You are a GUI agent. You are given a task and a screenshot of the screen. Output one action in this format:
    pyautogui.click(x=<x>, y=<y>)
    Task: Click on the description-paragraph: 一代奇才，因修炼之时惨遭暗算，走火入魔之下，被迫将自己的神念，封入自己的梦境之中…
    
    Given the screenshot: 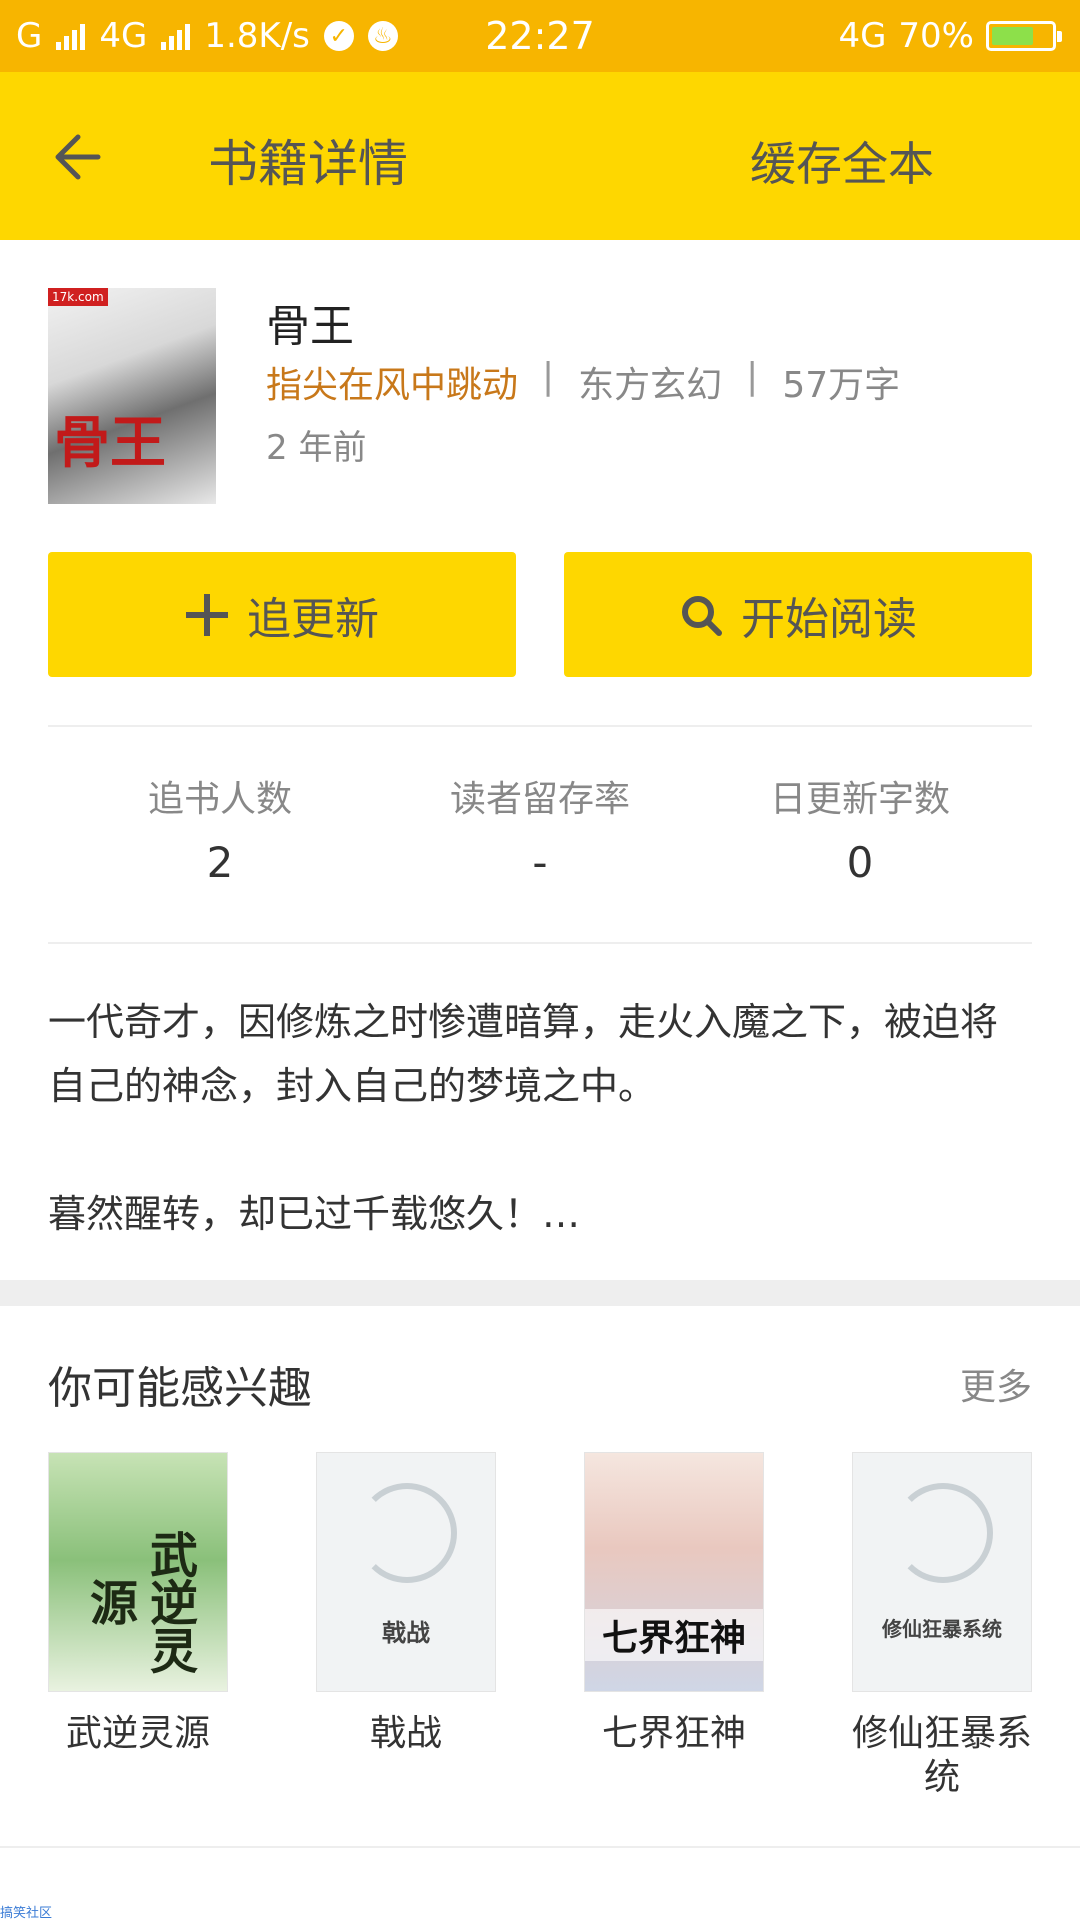 What is the action you would take?
    pyautogui.click(x=523, y=1054)
    